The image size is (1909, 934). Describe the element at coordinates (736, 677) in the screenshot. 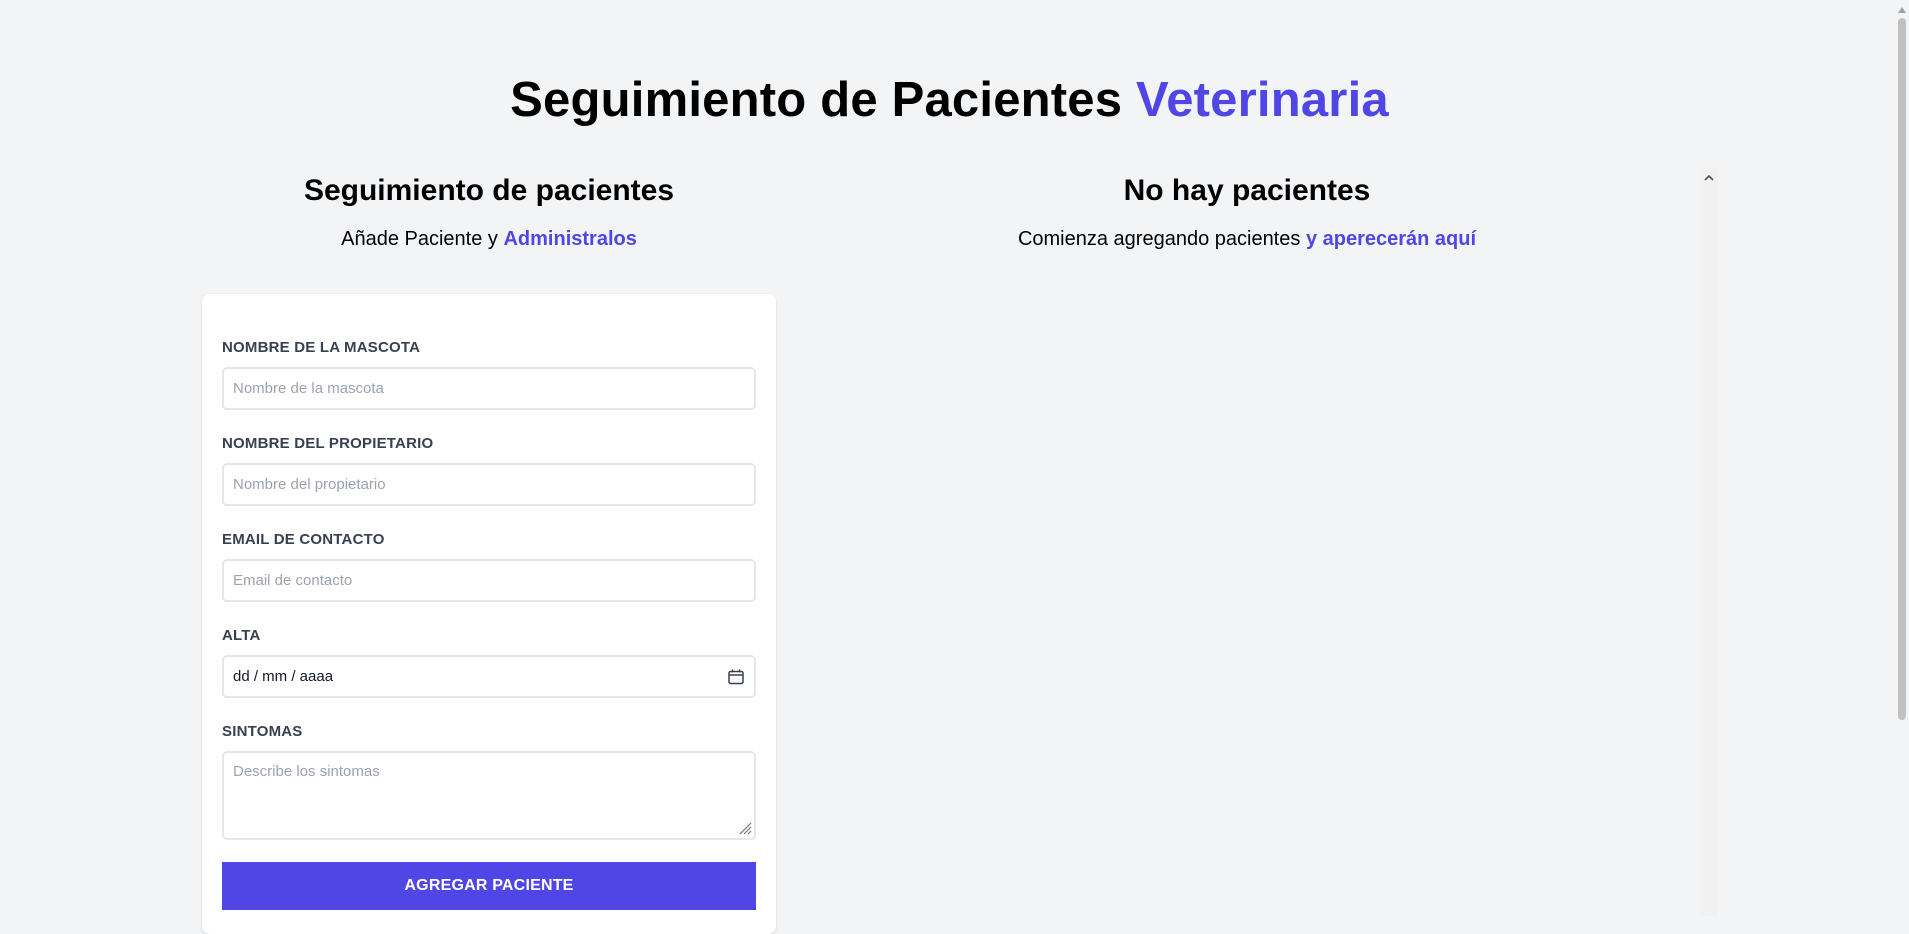

I see `calendar-icon` at that location.